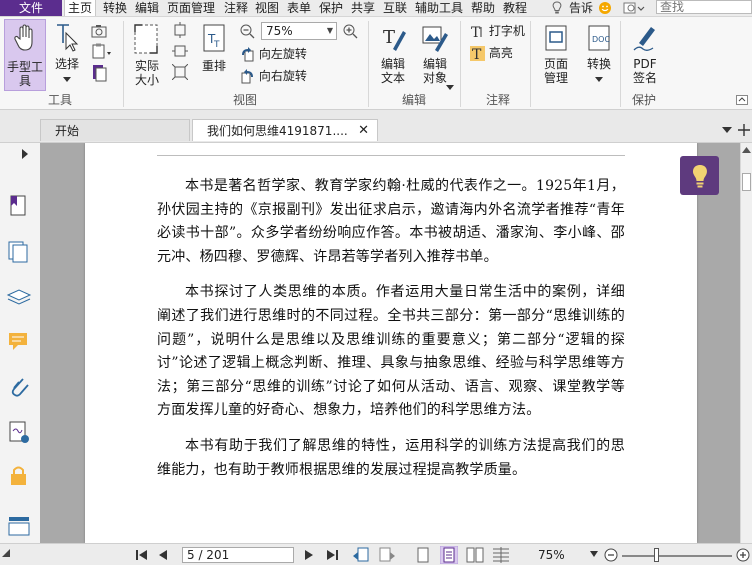  I want to click on smiley-icon, so click(605, 8).